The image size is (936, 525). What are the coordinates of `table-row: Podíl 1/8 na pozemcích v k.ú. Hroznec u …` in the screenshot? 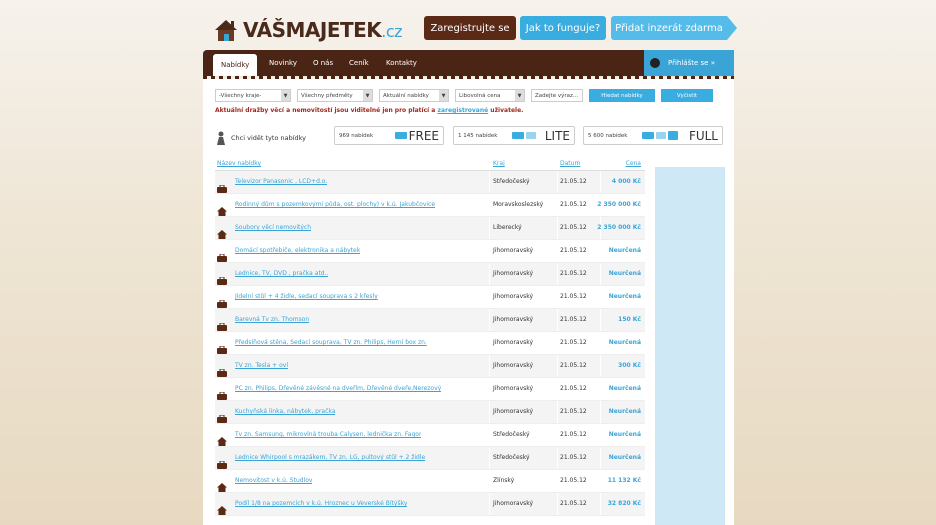 It's located at (430, 504).